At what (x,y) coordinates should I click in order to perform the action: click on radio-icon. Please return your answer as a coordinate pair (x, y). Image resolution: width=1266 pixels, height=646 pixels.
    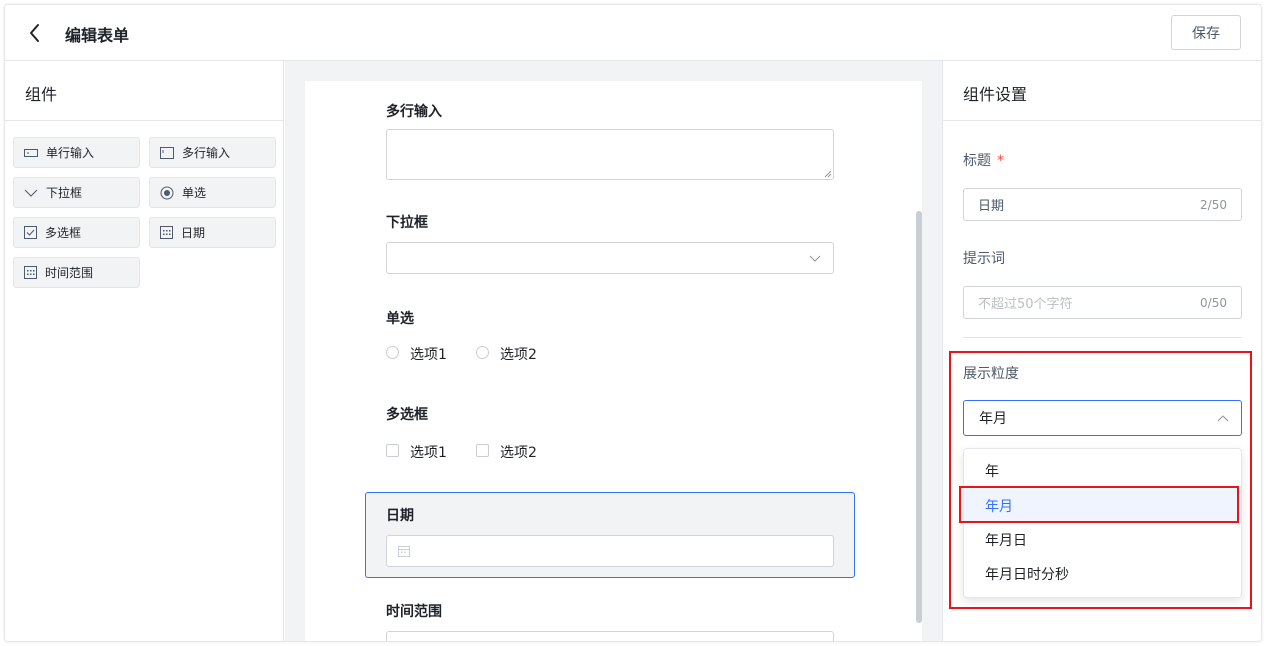
    Looking at the image, I should click on (167, 192).